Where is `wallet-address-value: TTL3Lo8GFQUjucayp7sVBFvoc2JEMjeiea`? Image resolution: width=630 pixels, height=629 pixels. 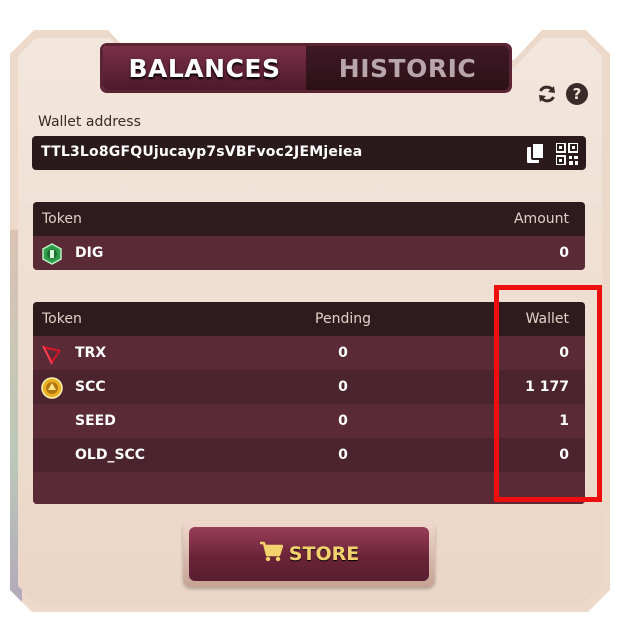 wallet-address-value: TTL3Lo8GFQUjucayp7sVBFvoc2JEMjeiea is located at coordinates (202, 152).